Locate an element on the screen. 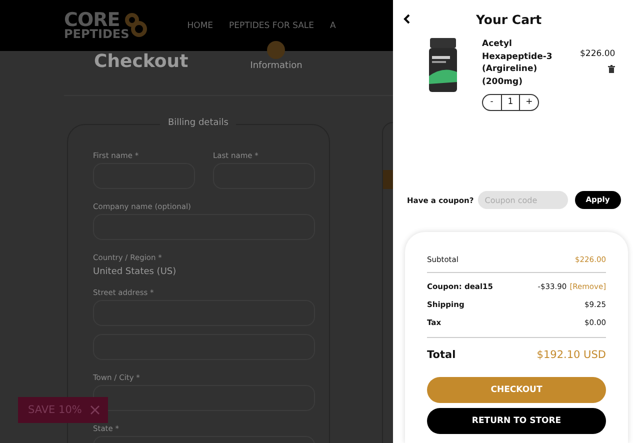 The height and width of the screenshot is (443, 640). nav-link: PEPTIDES FOR SALE is located at coordinates (271, 25).